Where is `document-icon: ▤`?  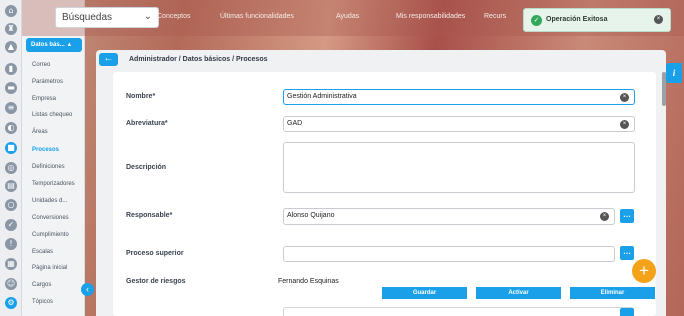
document-icon: ▤ is located at coordinates (11, 186).